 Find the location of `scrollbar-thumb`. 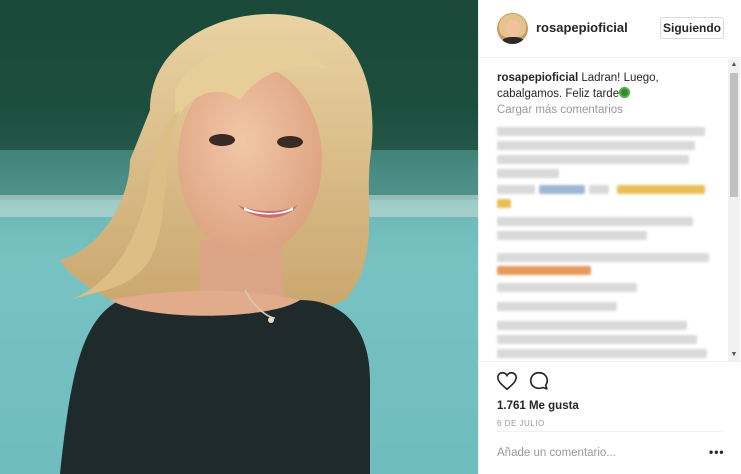

scrollbar-thumb is located at coordinates (734, 135).